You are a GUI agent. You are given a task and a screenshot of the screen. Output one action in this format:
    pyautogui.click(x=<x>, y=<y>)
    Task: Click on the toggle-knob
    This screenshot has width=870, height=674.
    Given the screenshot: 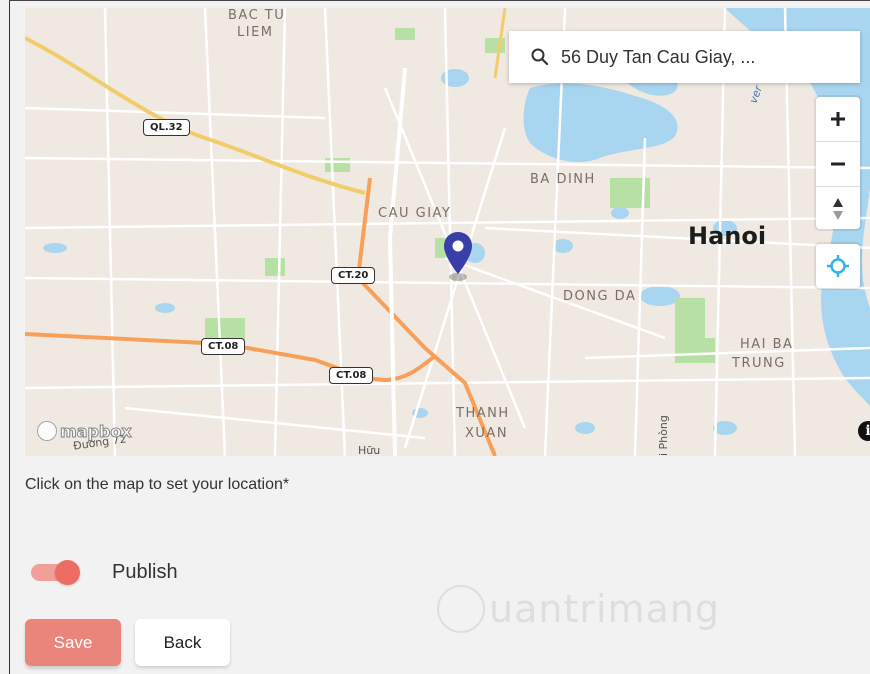 What is the action you would take?
    pyautogui.click(x=67, y=572)
    